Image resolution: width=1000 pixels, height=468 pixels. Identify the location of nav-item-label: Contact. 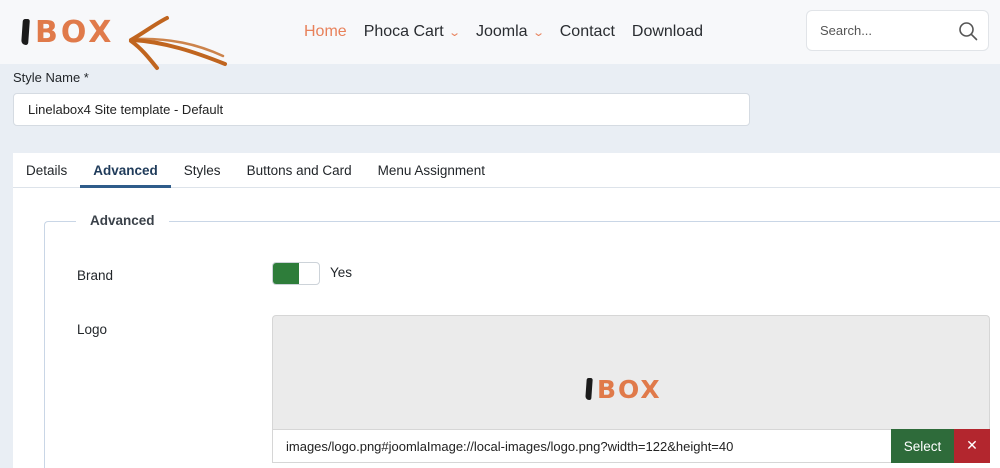
(587, 31).